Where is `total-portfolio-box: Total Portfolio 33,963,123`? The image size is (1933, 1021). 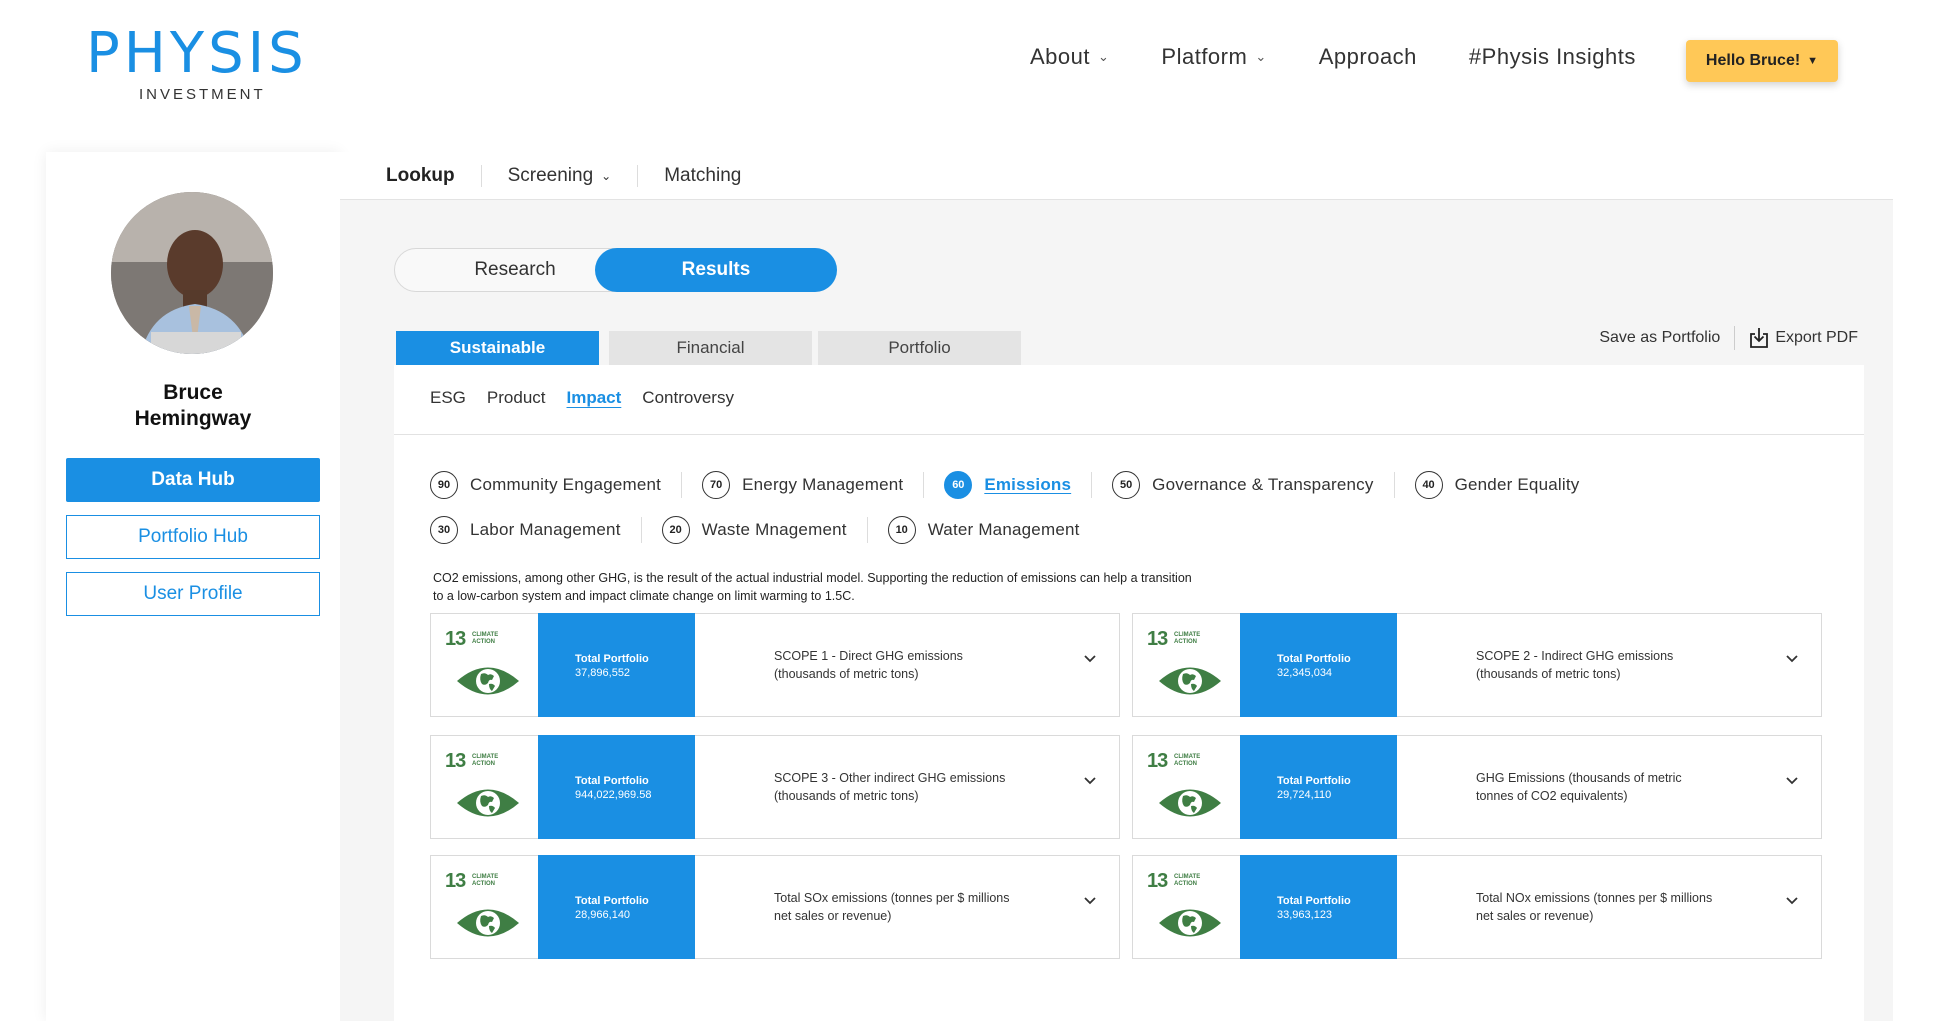
total-portfolio-box: Total Portfolio 33,963,123 is located at coordinates (1318, 907).